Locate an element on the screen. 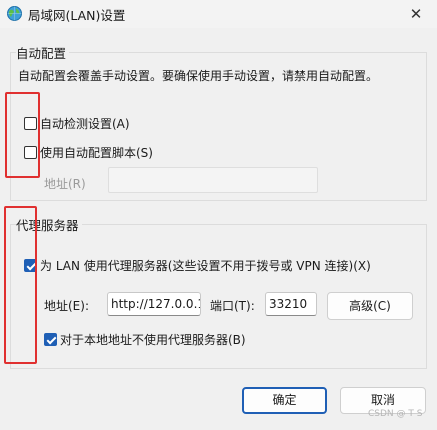  auto-detect-checkbox-box is located at coordinates (30, 123).